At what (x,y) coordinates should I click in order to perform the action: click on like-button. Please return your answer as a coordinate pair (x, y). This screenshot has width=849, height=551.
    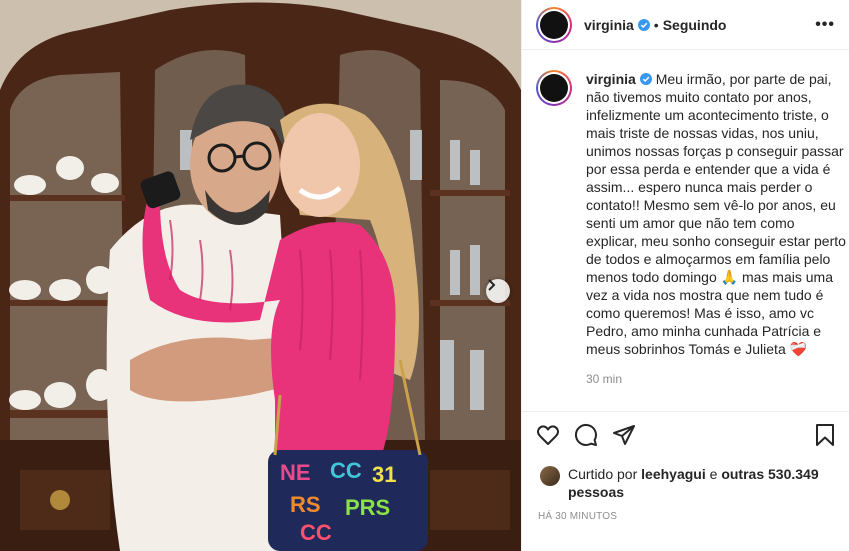
    Looking at the image, I should click on (548, 435).